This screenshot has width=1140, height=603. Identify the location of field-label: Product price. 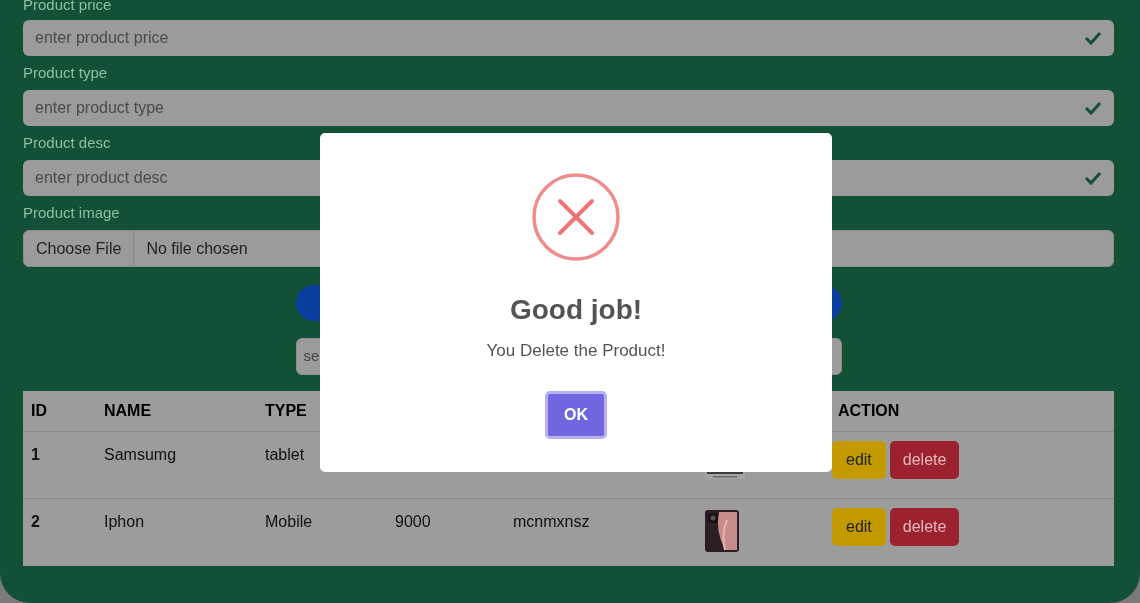
(68, 6).